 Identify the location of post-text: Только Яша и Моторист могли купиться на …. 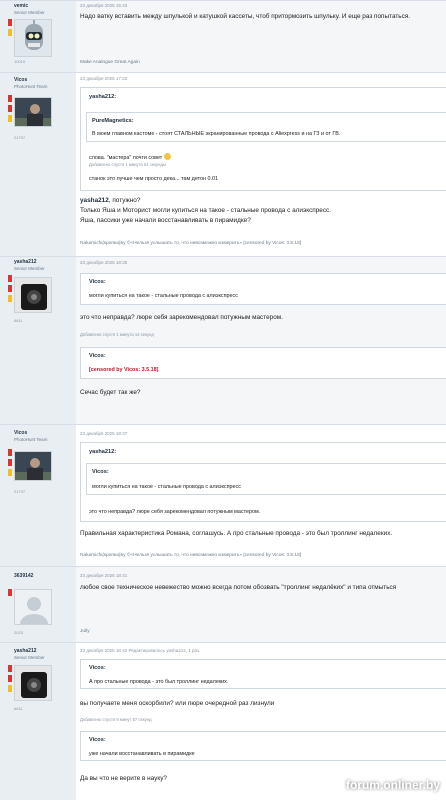
(206, 210).